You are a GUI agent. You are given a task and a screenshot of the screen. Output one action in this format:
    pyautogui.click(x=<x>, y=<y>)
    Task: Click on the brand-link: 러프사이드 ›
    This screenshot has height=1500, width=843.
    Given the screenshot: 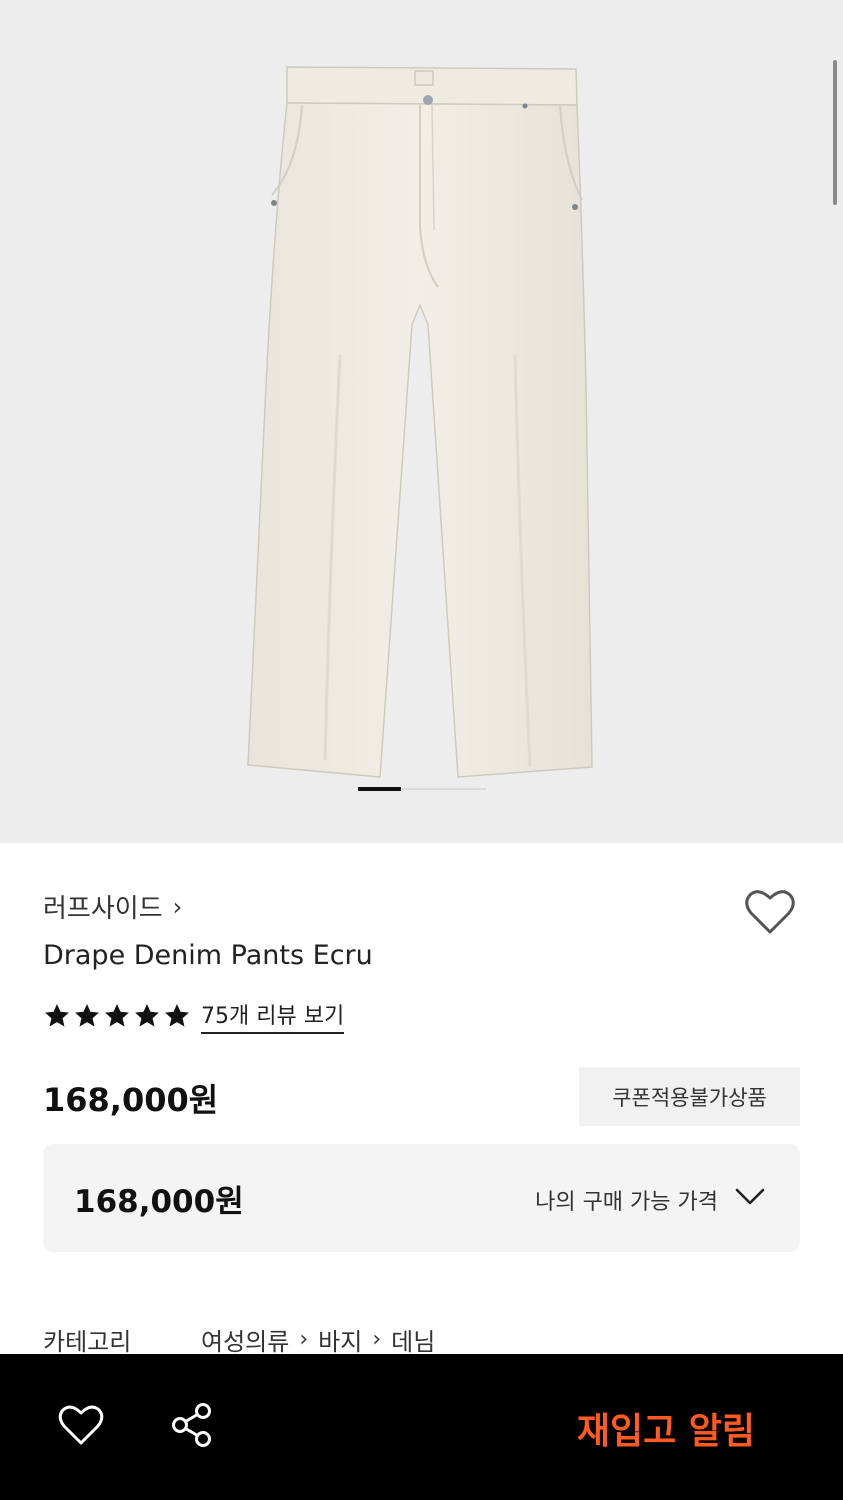 What is the action you would take?
    pyautogui.click(x=112, y=906)
    